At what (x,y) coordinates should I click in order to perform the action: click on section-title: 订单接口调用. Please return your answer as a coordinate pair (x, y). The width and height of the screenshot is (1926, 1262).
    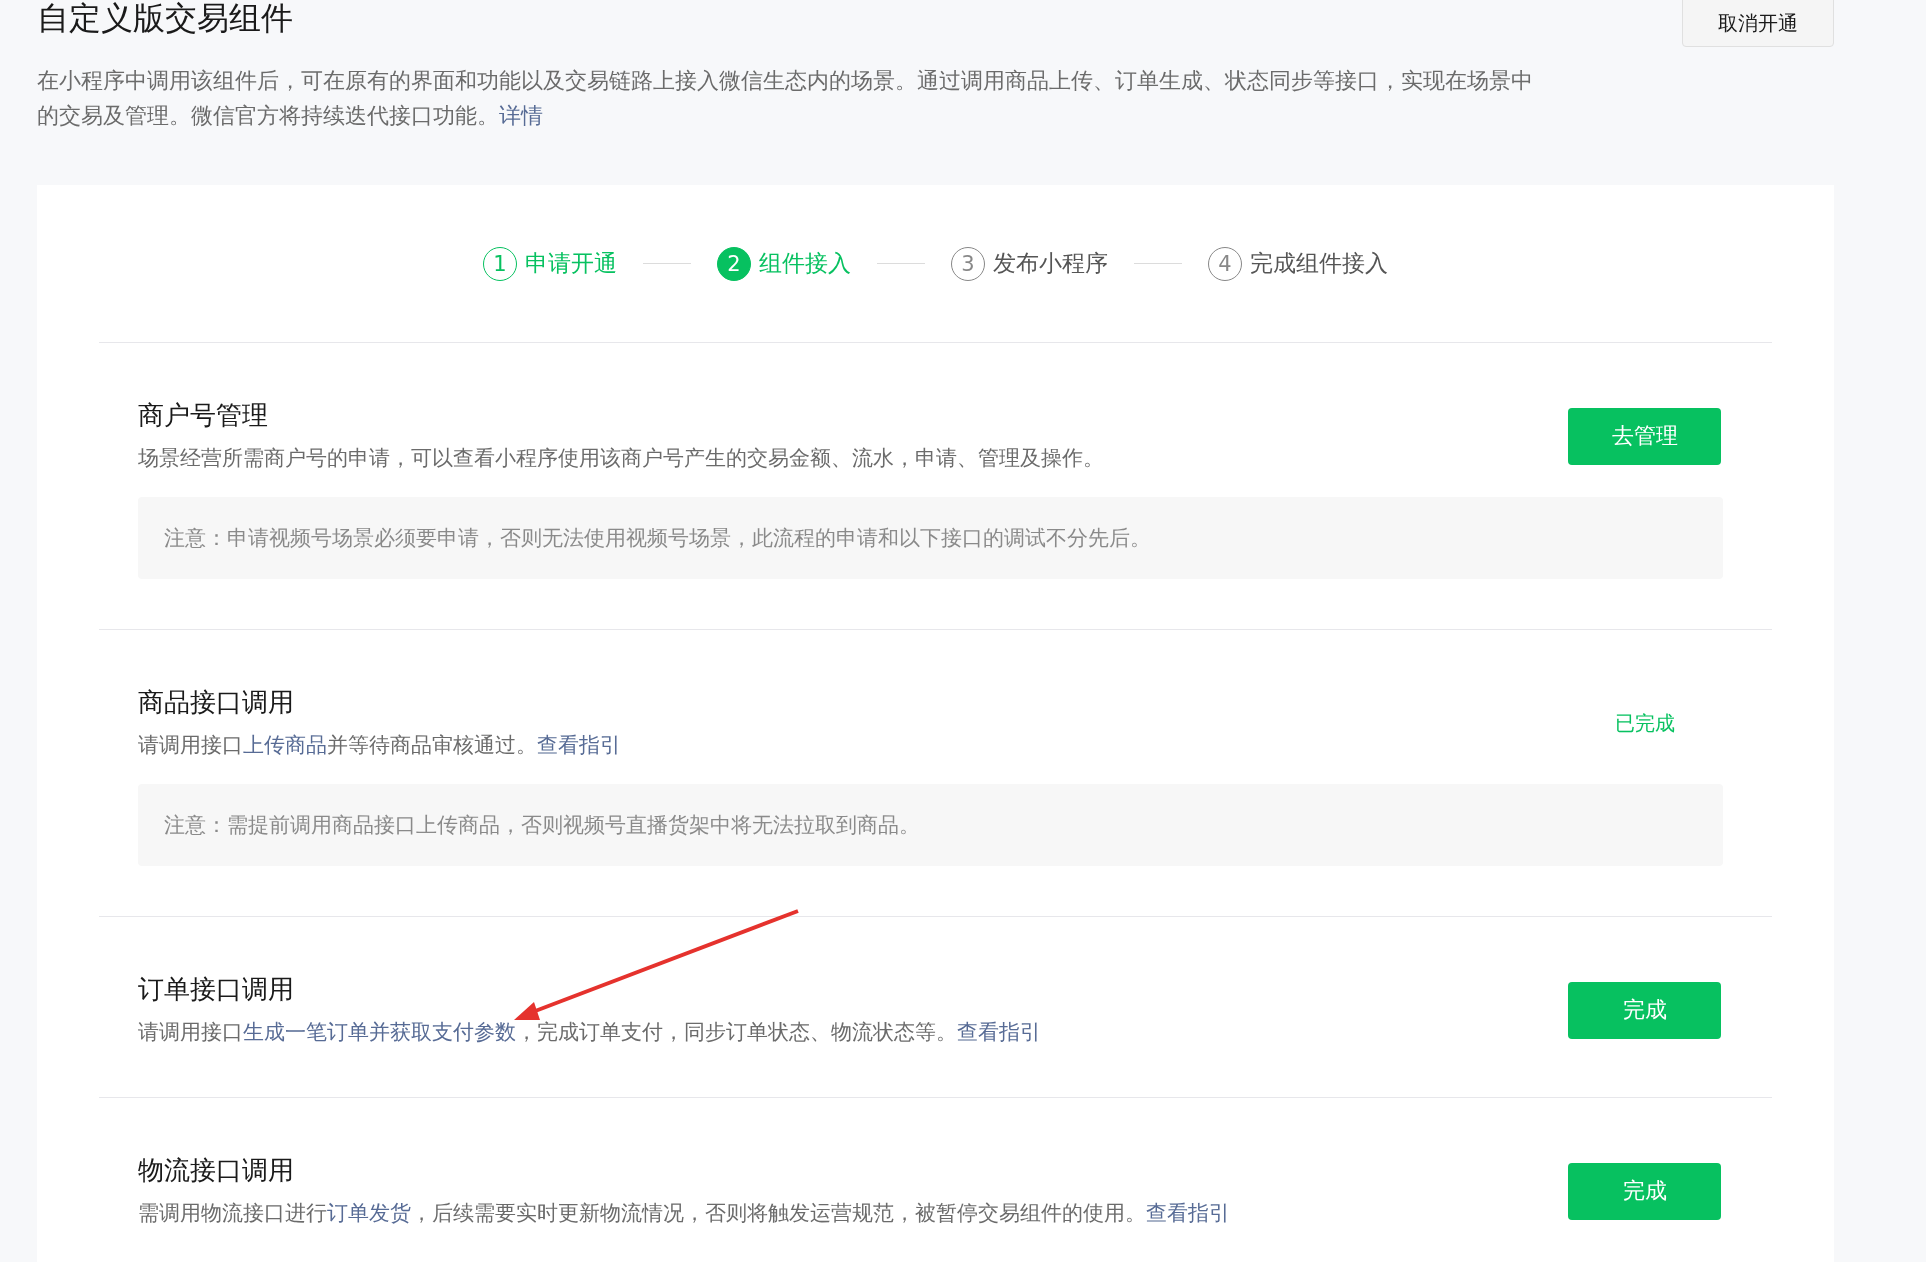
    Looking at the image, I should click on (216, 989).